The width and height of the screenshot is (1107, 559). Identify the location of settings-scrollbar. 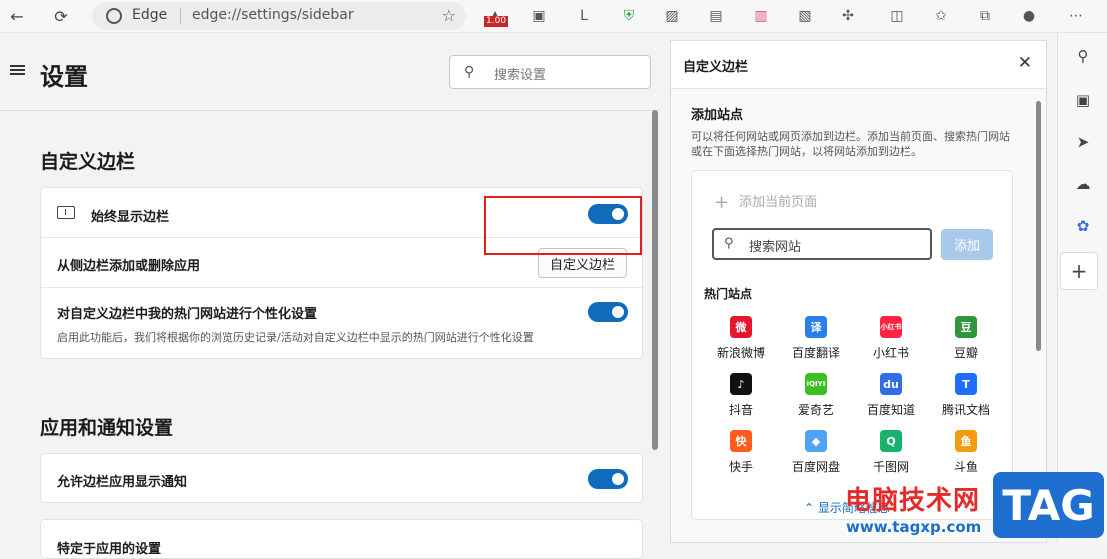
(655, 280).